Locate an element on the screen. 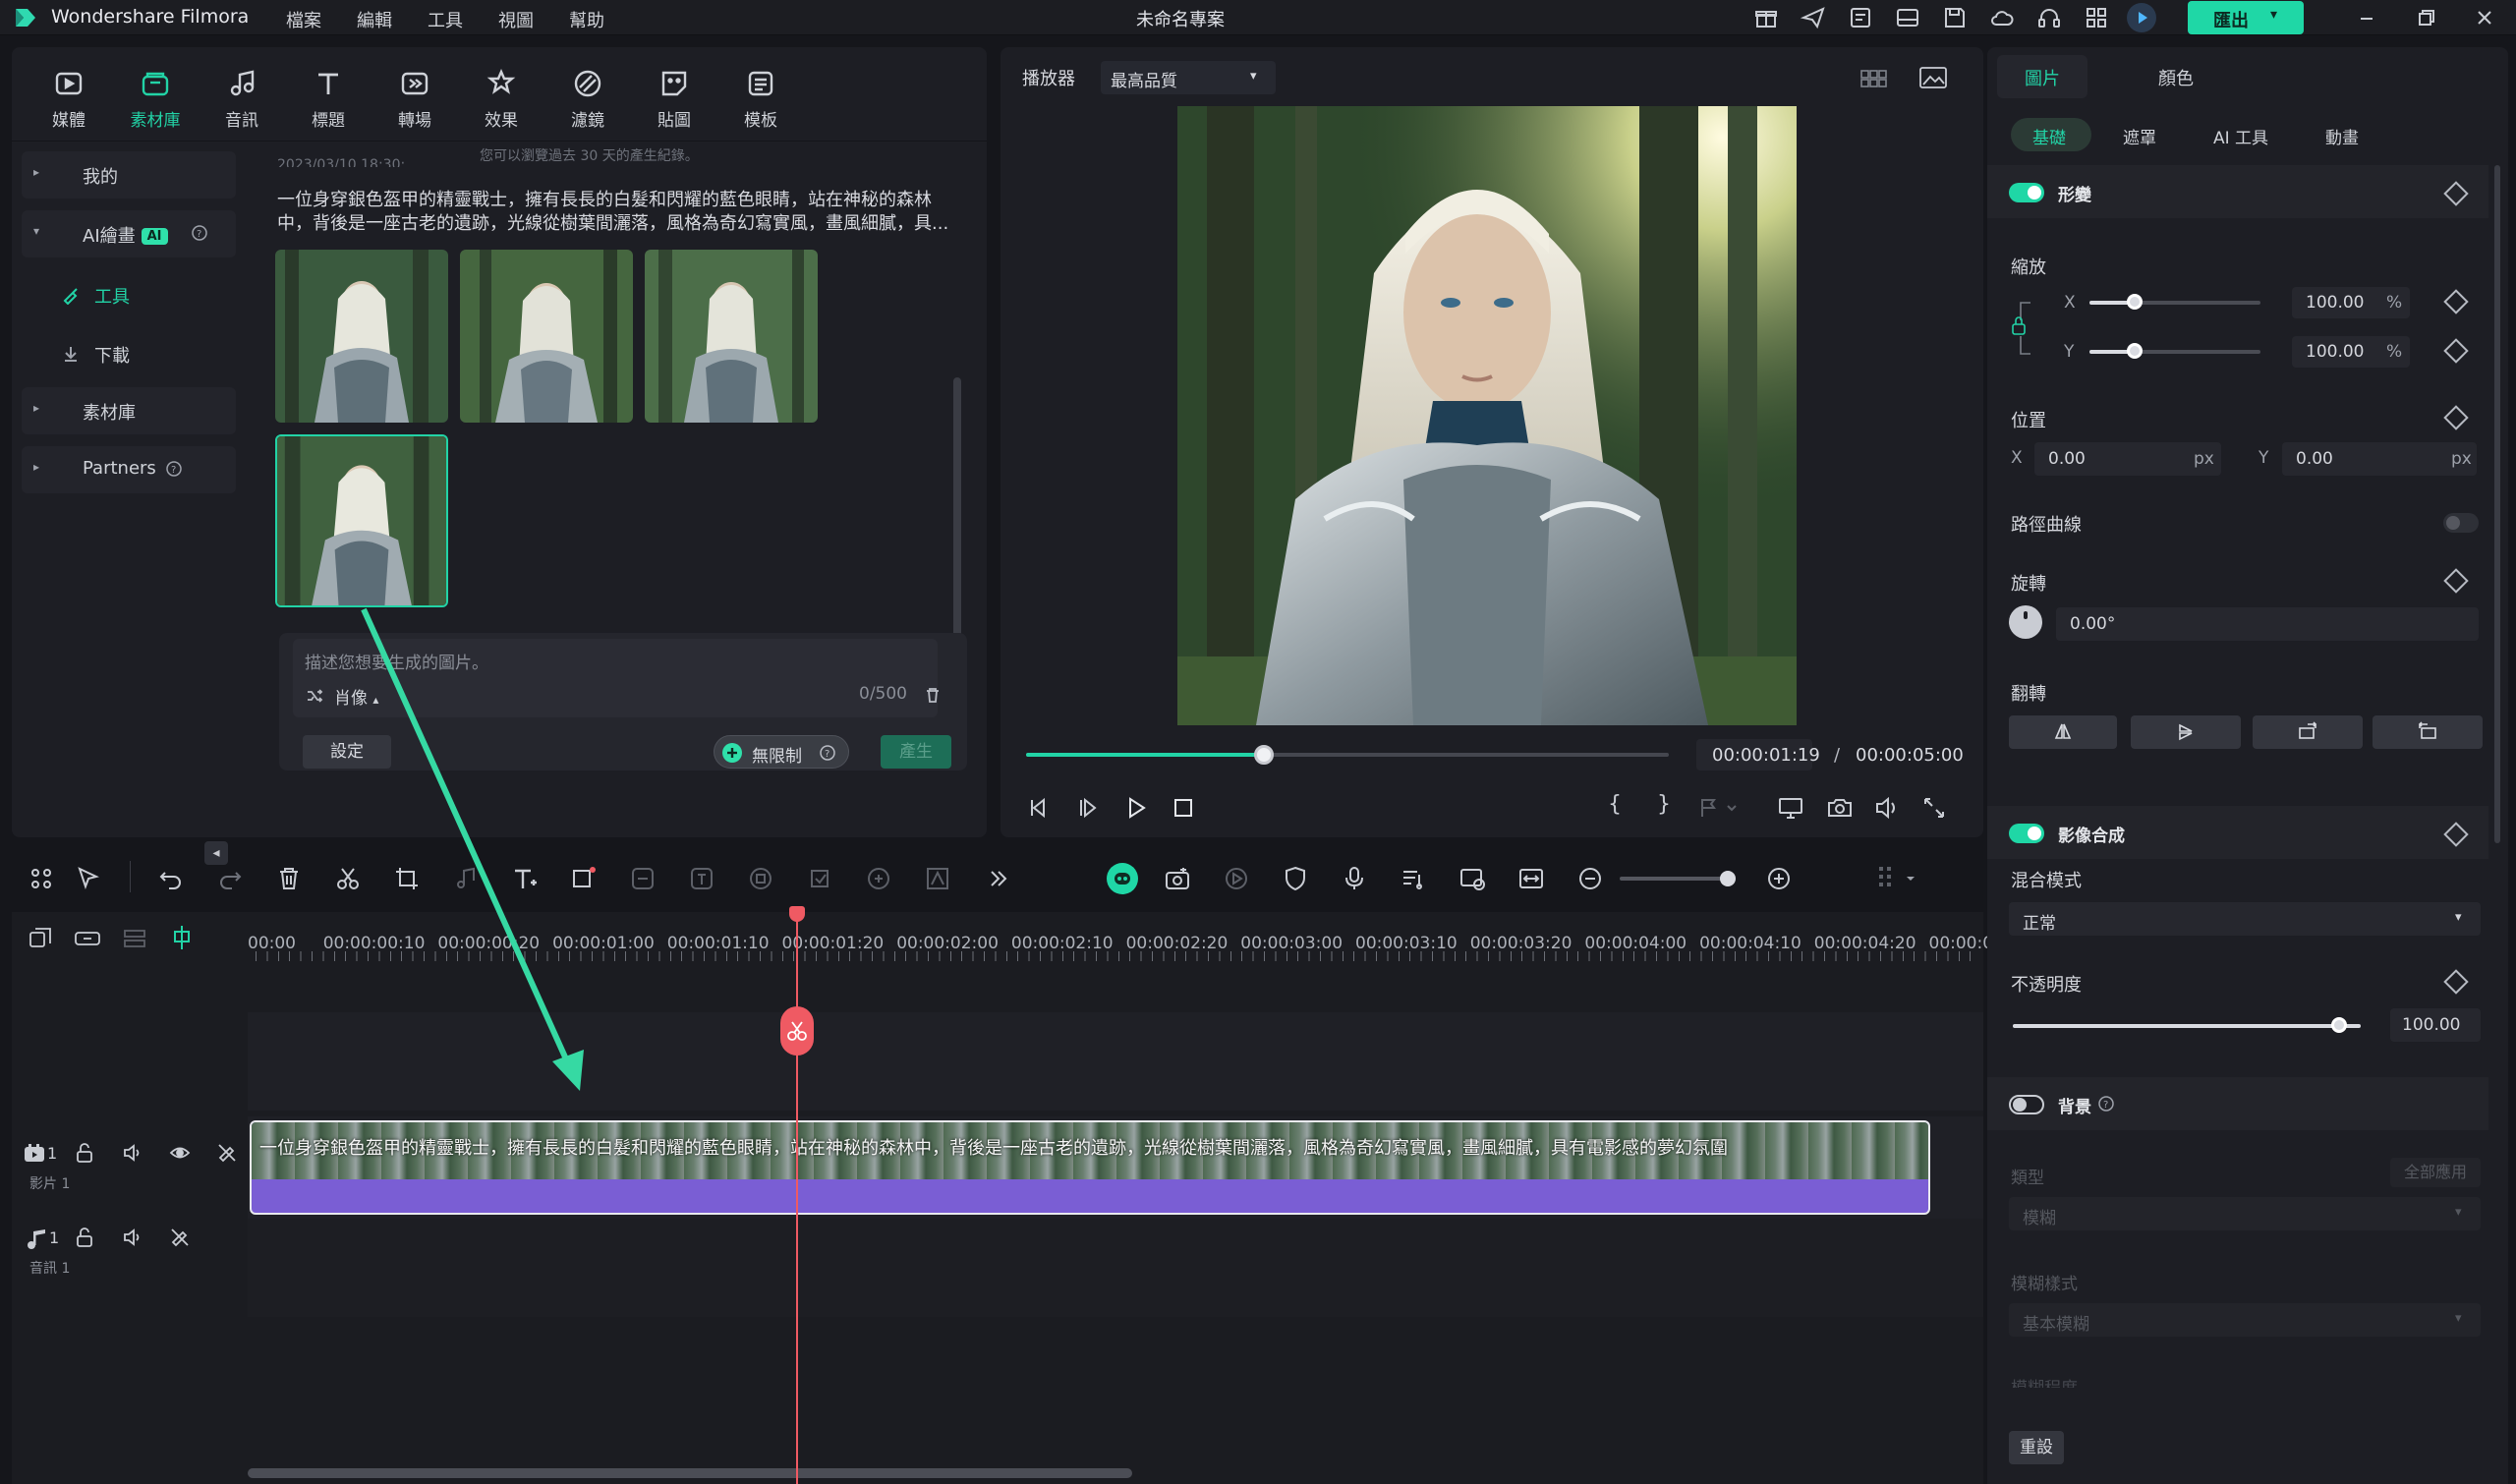 Image resolution: width=2516 pixels, height=1484 pixels. path-curve-toggle is located at coordinates (2461, 523).